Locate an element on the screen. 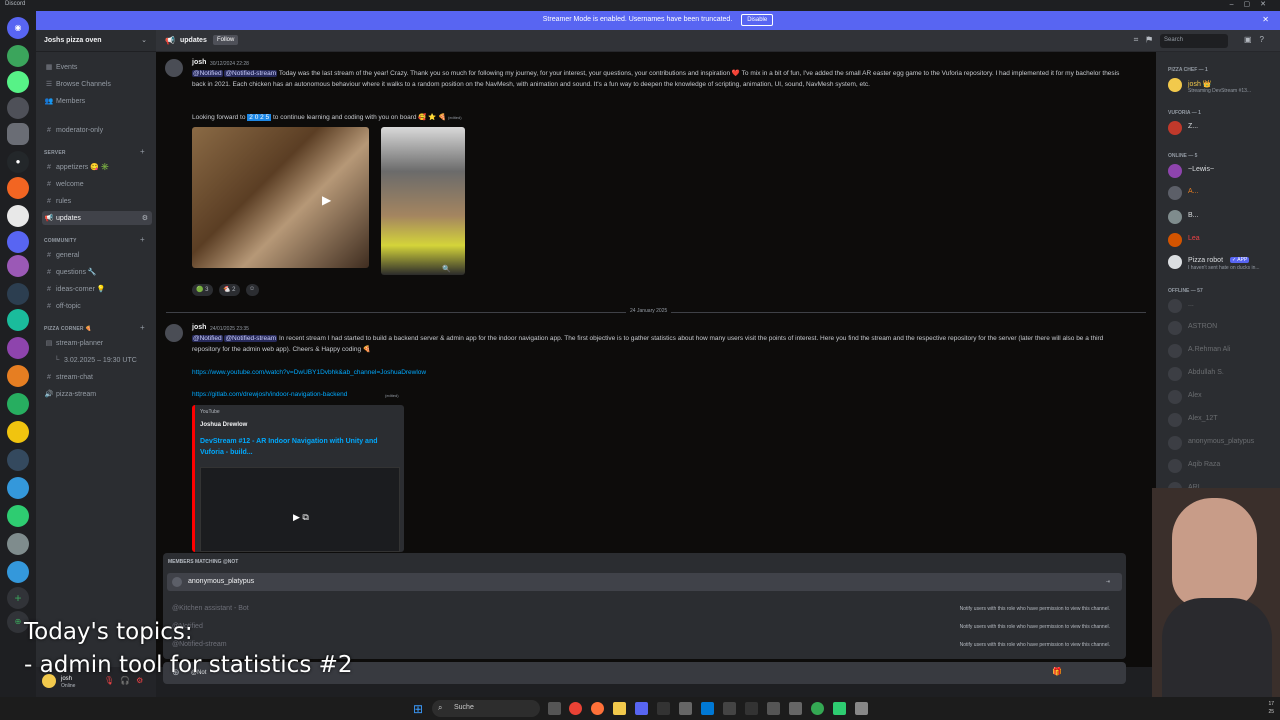 The image size is (1280, 720). category-pizza-corner: PIZZA CORNER 🍕 is located at coordinates (68, 329).